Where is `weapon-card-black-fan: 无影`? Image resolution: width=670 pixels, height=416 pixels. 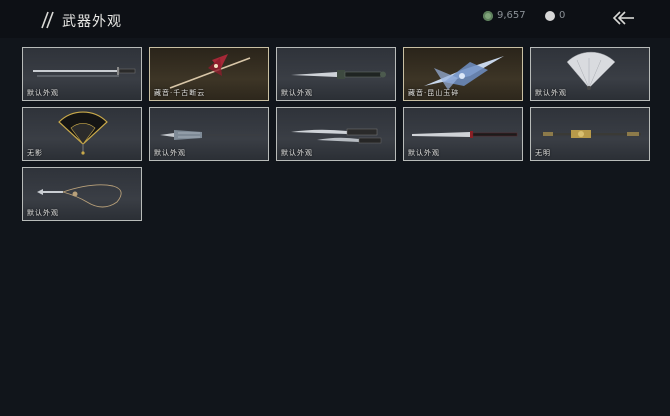 weapon-card-black-fan: 无影 is located at coordinates (82, 134).